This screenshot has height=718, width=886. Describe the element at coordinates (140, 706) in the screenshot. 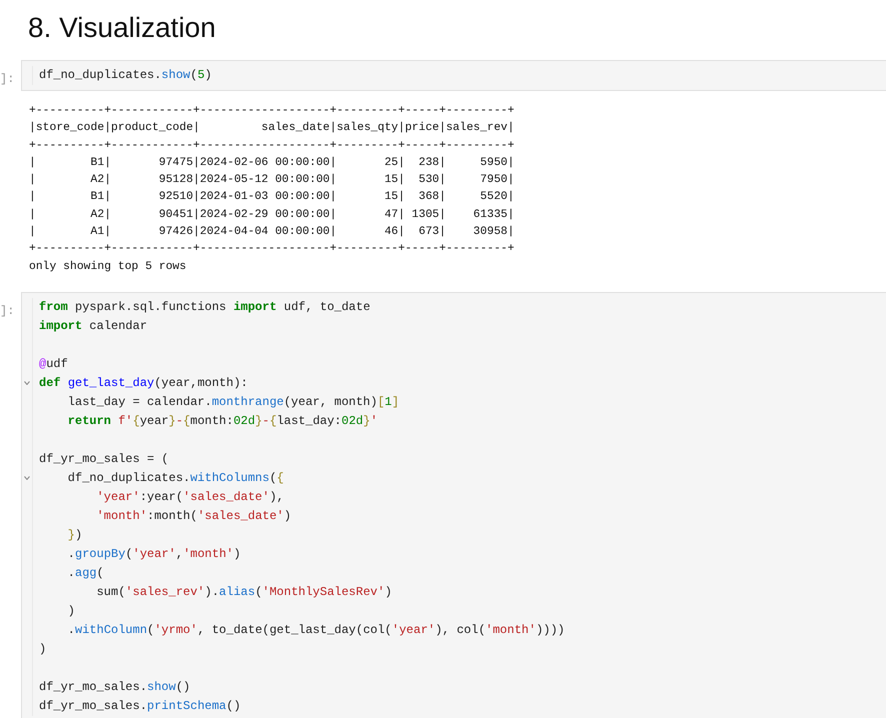

I see `code-line: df_yr_mo_sales.printSchema()` at that location.